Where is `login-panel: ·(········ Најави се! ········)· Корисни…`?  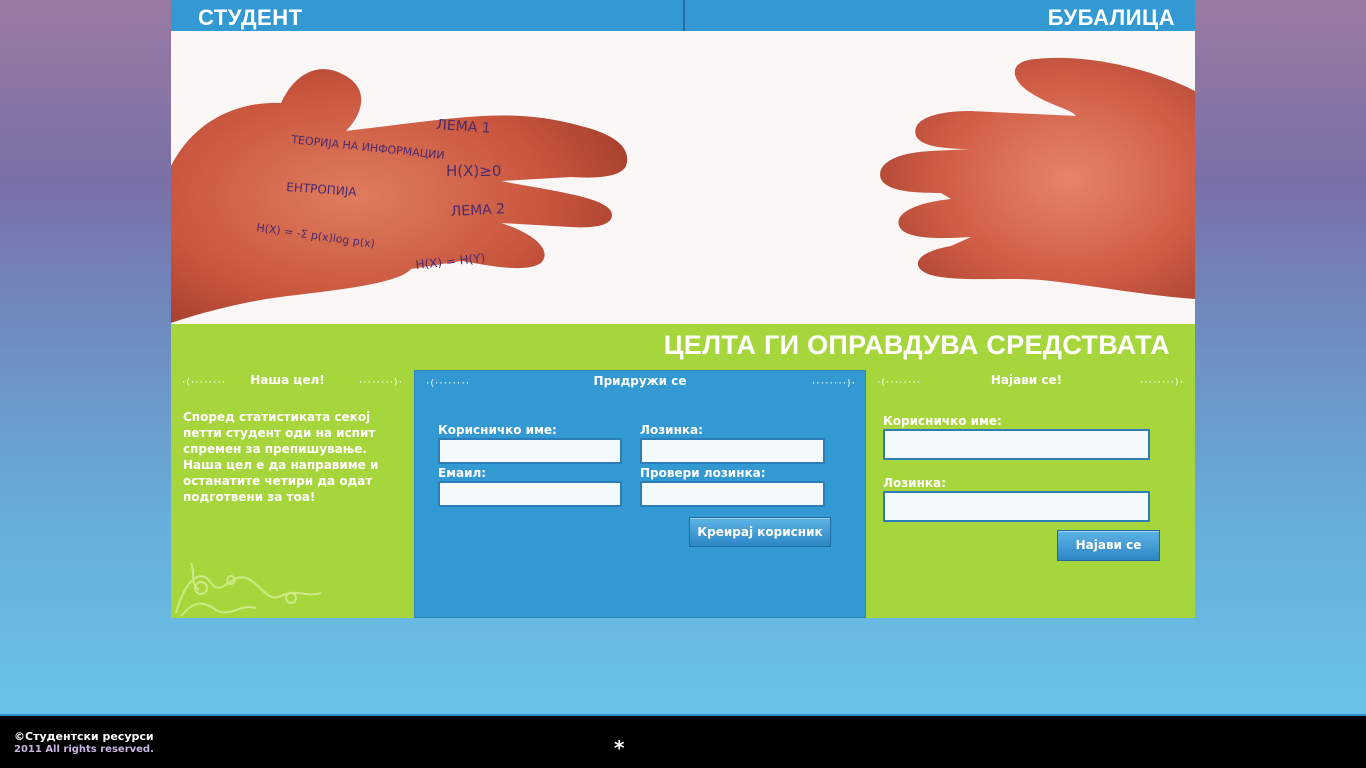
login-panel: ·(········ Најави се! ········)· Корисни… is located at coordinates (1030, 494).